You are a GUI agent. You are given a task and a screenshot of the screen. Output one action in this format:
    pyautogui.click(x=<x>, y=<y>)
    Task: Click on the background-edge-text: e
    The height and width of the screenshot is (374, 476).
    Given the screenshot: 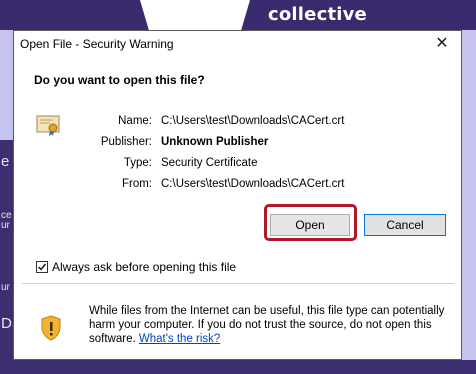 What is the action you would take?
    pyautogui.click(x=5, y=161)
    